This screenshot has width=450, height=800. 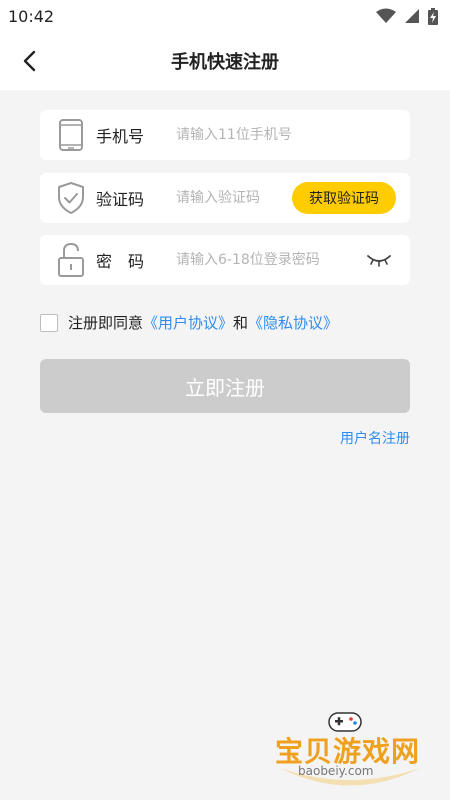 I want to click on back-button, so click(x=29, y=61).